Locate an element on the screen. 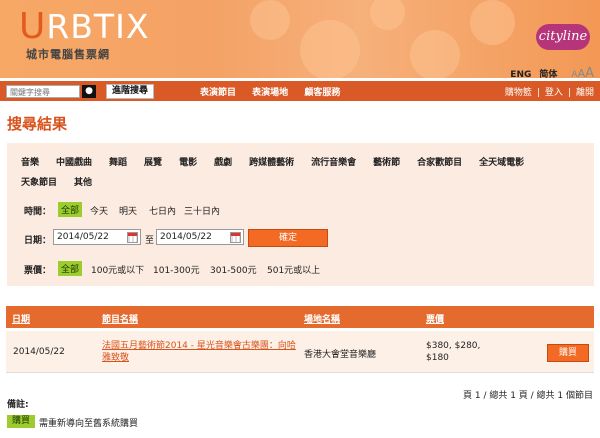 The image size is (600, 438). account-links: 購物籃 | 登入 | 離開 is located at coordinates (549, 93).